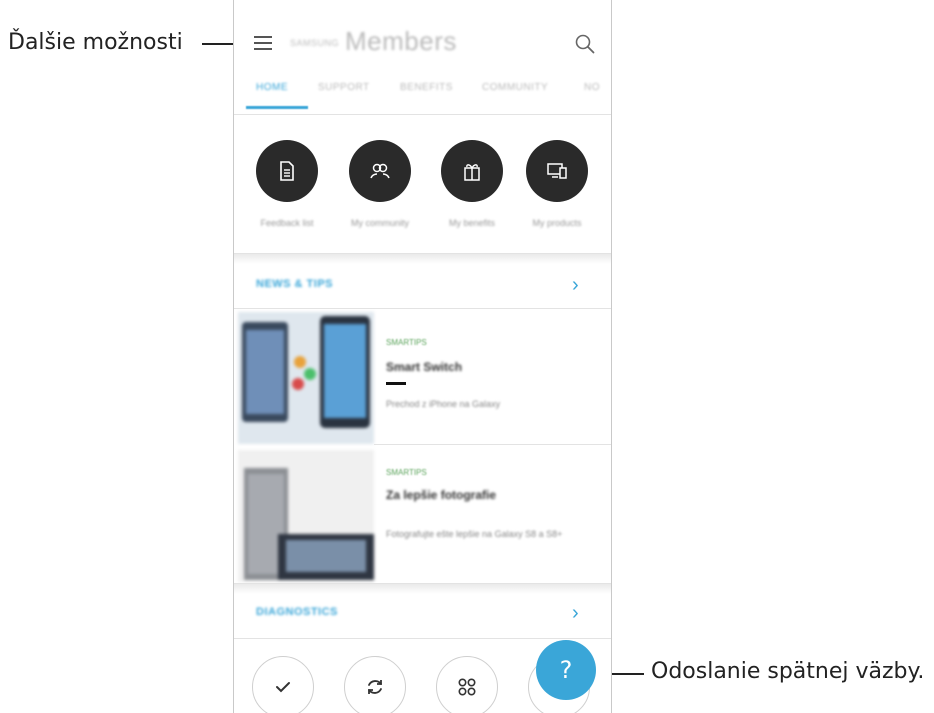  Describe the element at coordinates (426, 87) in the screenshot. I see `tab-benefits: BENEFITS` at that location.